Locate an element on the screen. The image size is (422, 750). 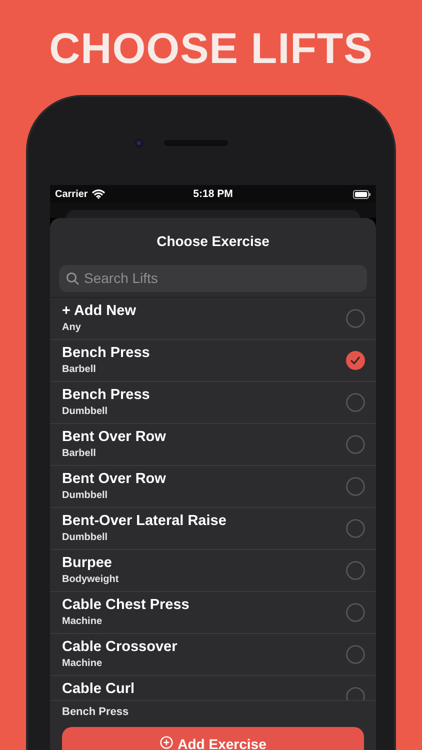
wifi-icon is located at coordinates (98, 194).